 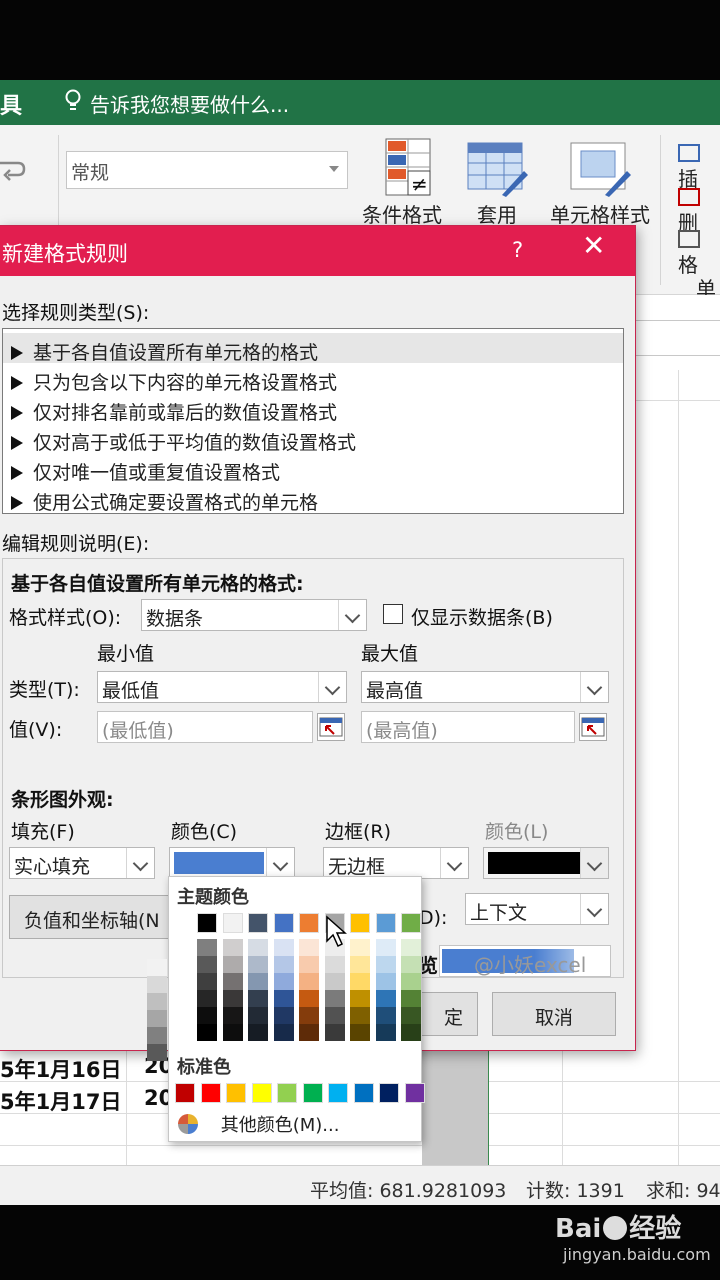 I want to click on negative-axis-button: 负值和坐标轴(N, so click(x=90, y=917).